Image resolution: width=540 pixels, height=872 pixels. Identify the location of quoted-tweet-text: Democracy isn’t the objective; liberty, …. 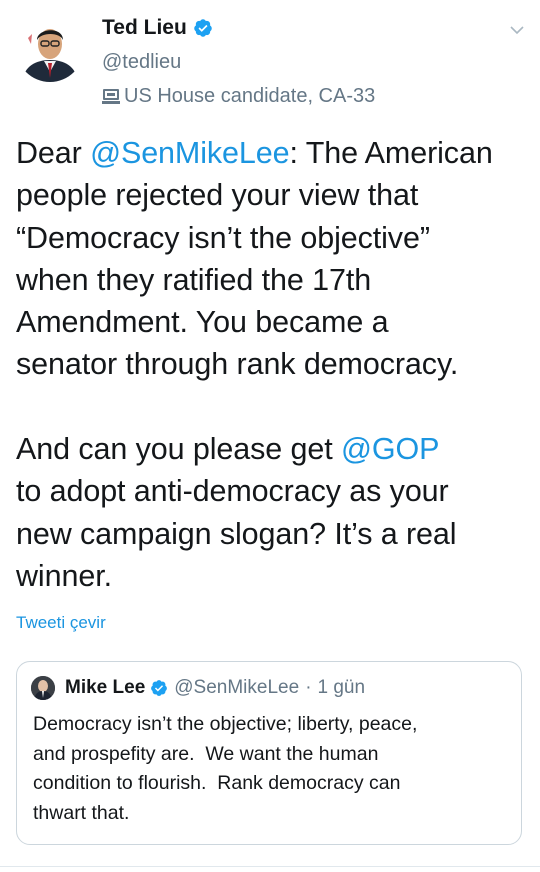
(225, 768).